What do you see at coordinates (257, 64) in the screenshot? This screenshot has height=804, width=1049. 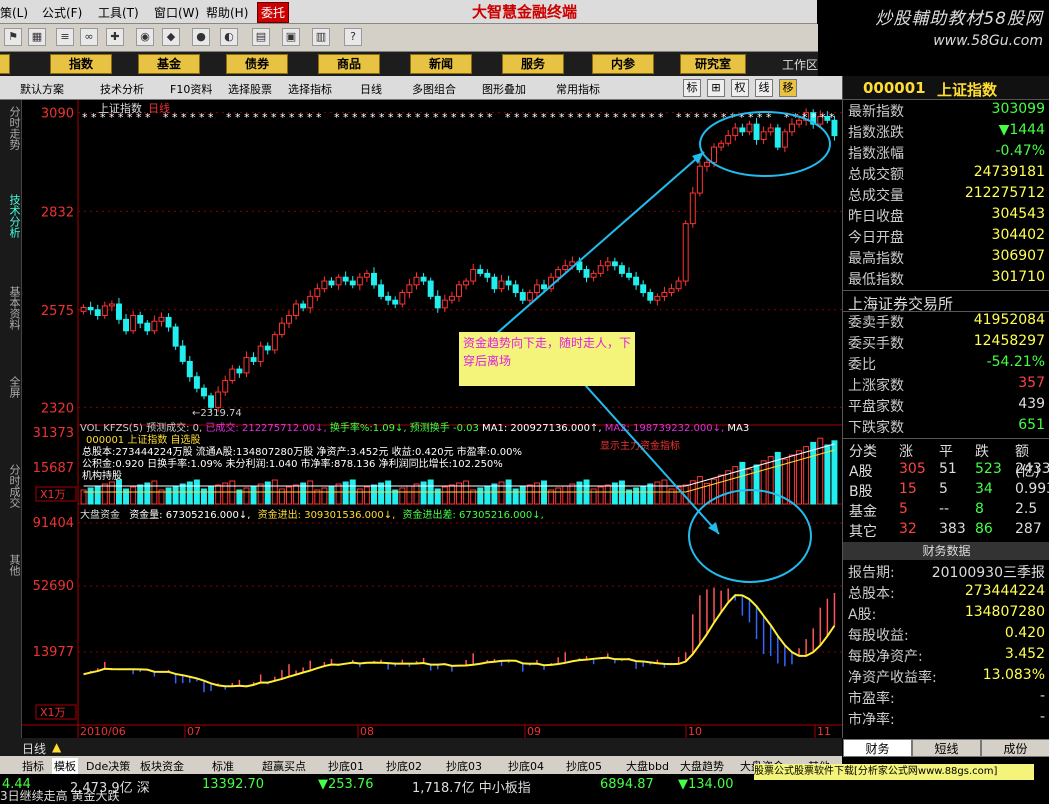 I see `nav-bond: 债券` at bounding box center [257, 64].